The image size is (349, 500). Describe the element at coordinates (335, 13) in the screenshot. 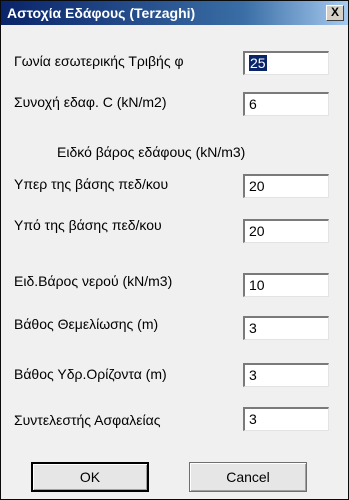

I see `close-button: X` at that location.